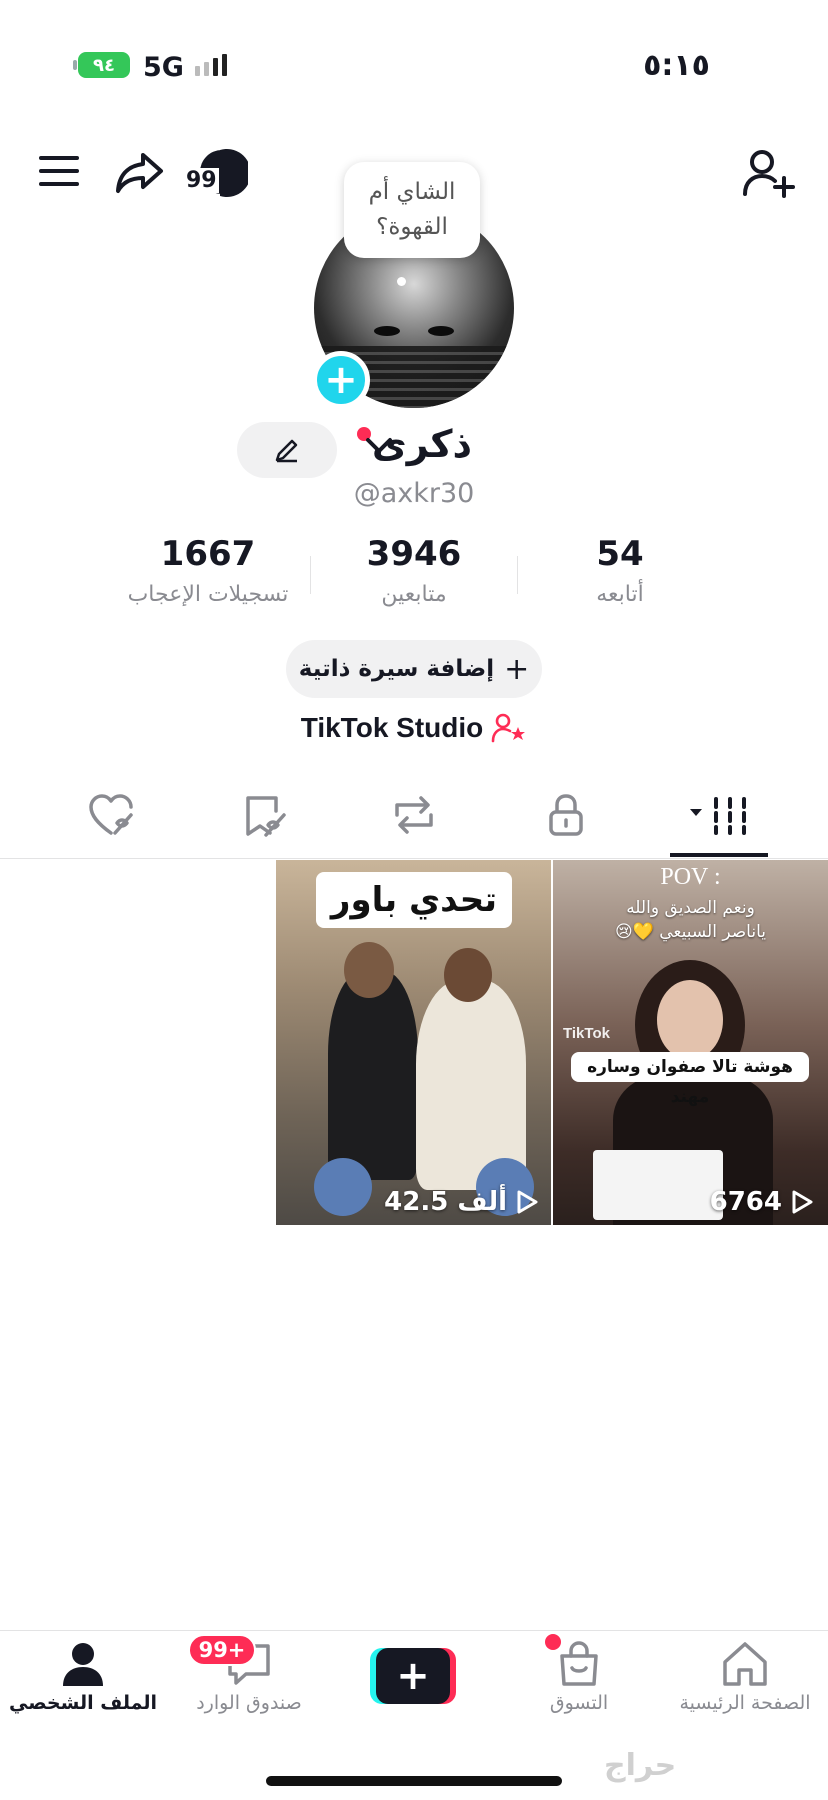 The height and width of the screenshot is (1800, 828). Describe the element at coordinates (75, 65) in the screenshot. I see `battery-tip` at that location.